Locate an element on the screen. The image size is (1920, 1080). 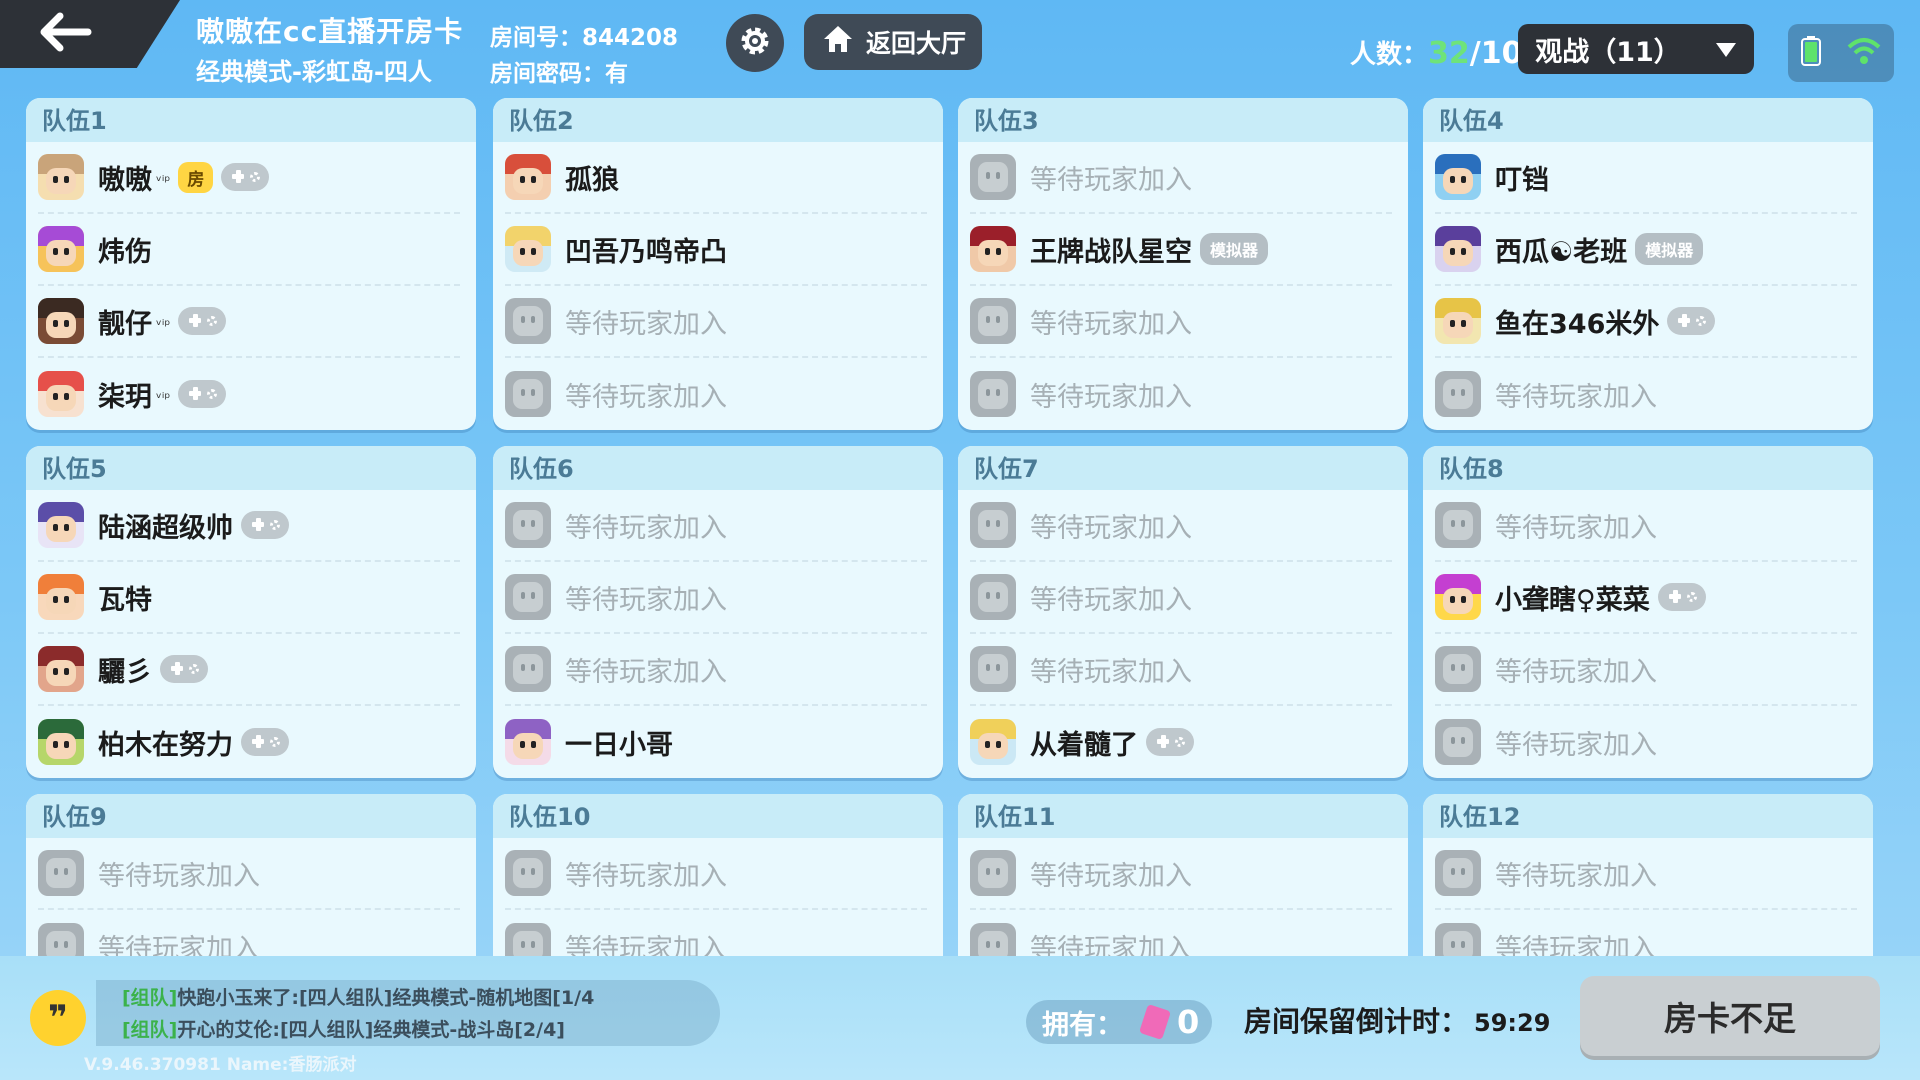
return-lobby-label: 返回大厅 is located at coordinates (916, 43).